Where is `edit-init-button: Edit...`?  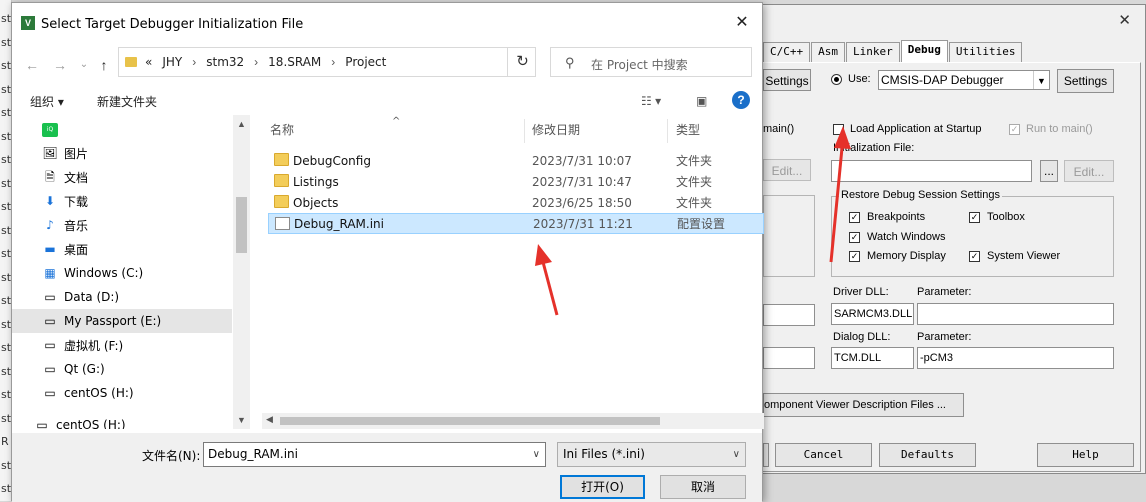
edit-init-button: Edit... is located at coordinates (1089, 171).